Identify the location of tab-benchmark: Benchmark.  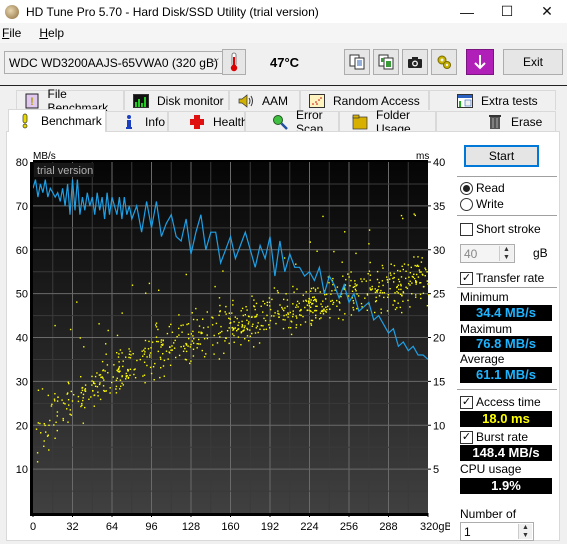
(57, 120).